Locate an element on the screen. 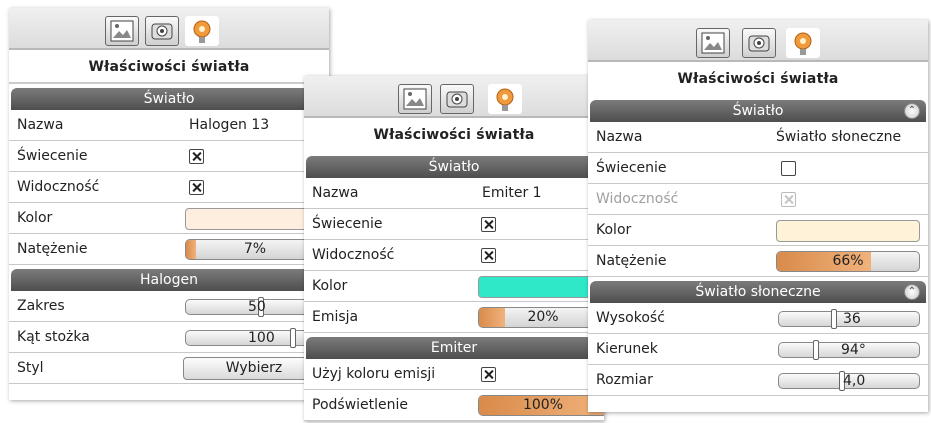  backlight-label: Podświetlenie is located at coordinates (360, 405).